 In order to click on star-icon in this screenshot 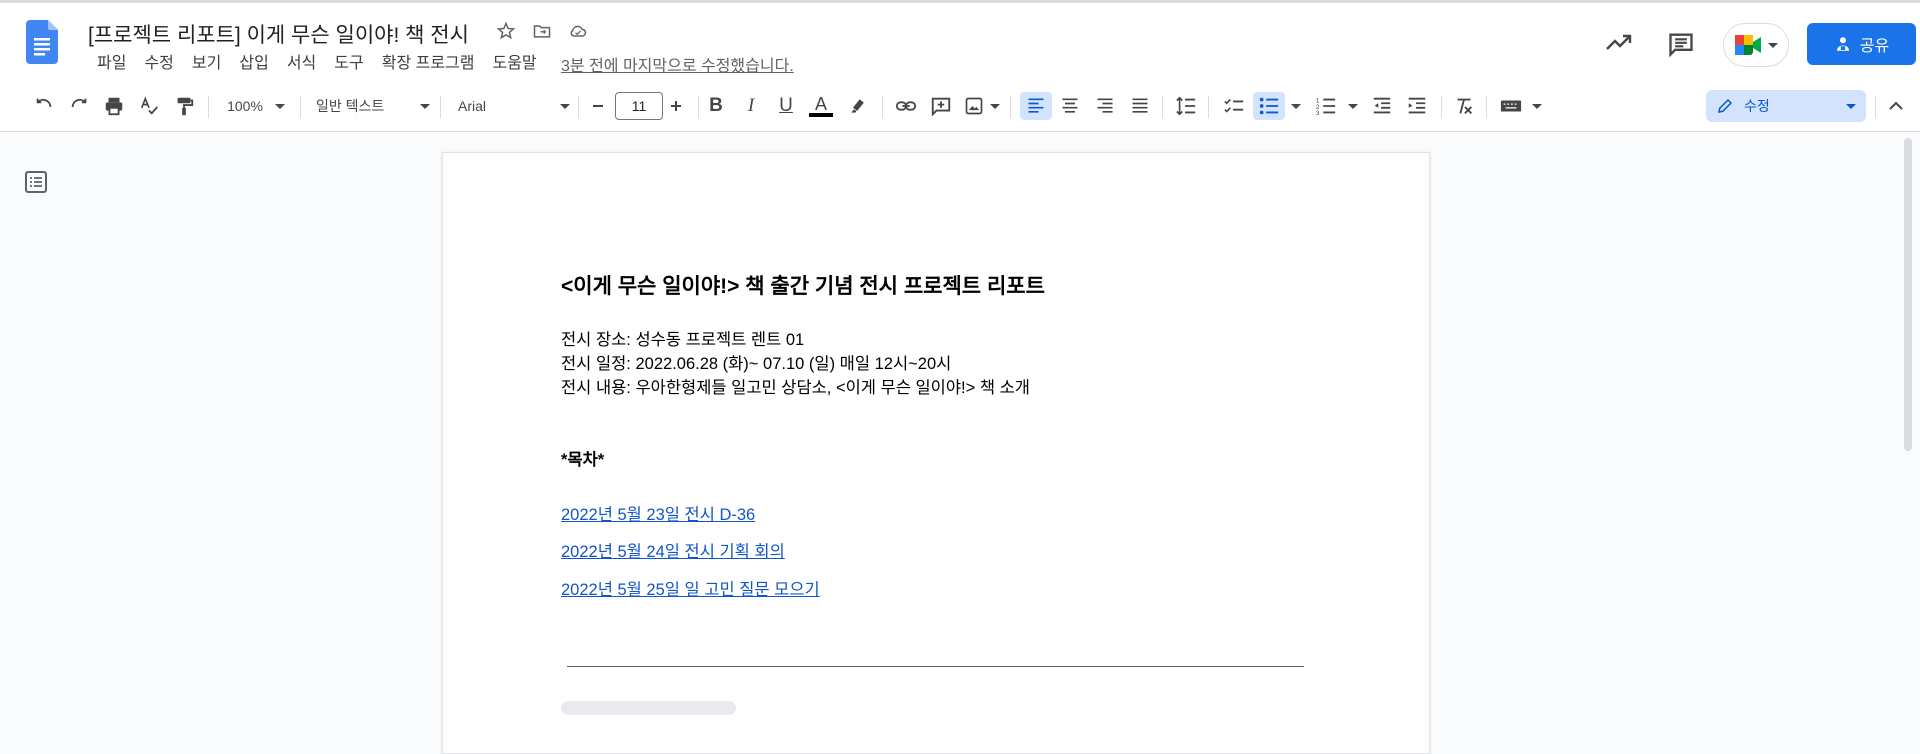, I will do `click(506, 31)`.